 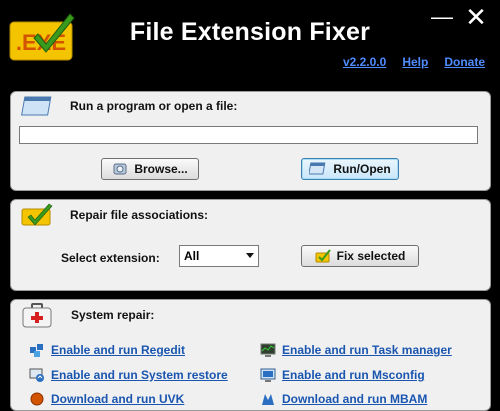 What do you see at coordinates (464, 62) in the screenshot?
I see `donate-link: Donate` at bounding box center [464, 62].